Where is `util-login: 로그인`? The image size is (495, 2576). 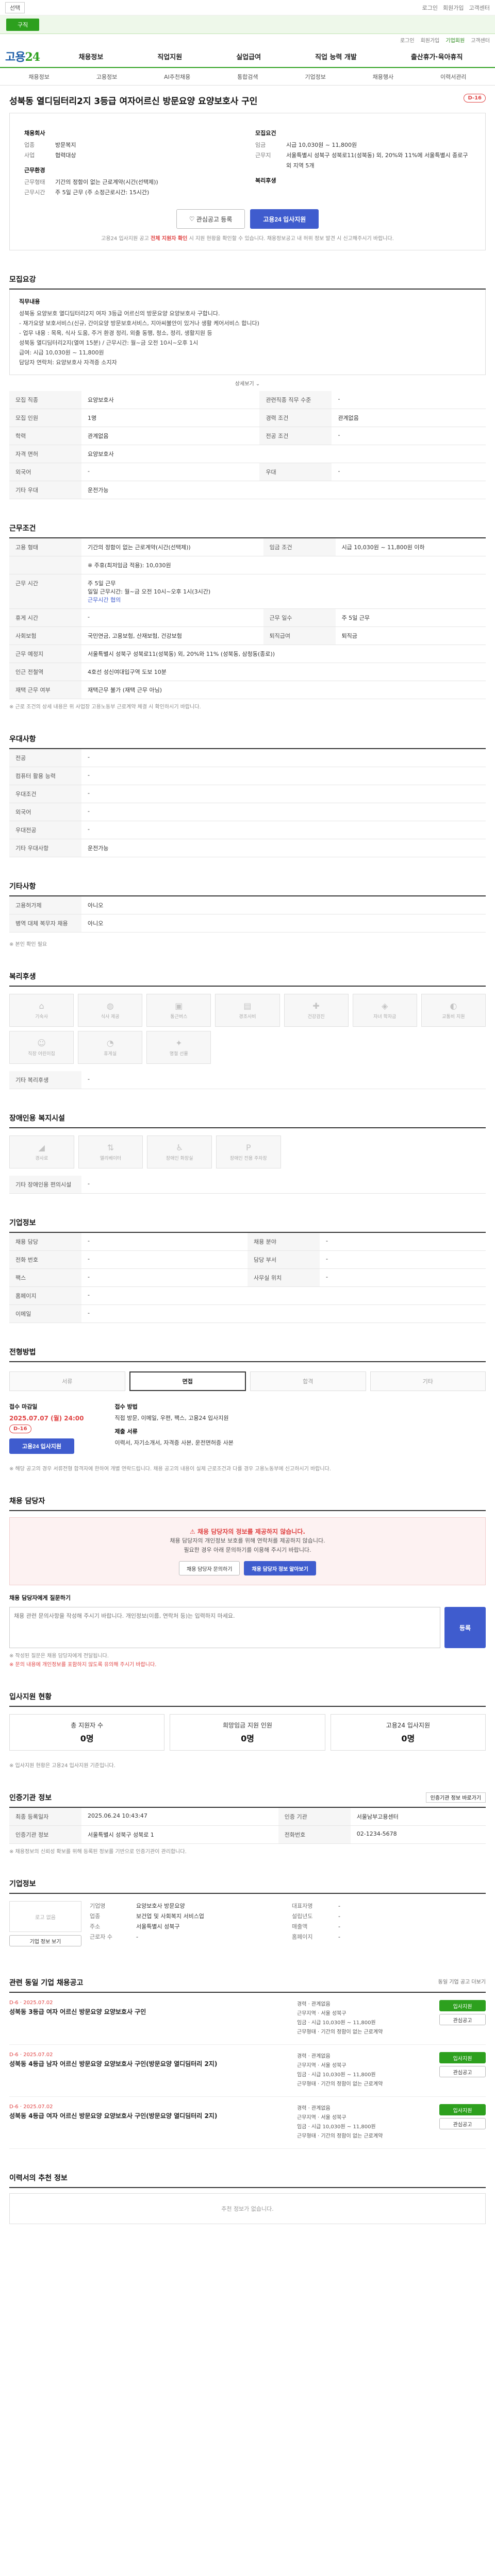
util-login: 로그인 is located at coordinates (408, 40).